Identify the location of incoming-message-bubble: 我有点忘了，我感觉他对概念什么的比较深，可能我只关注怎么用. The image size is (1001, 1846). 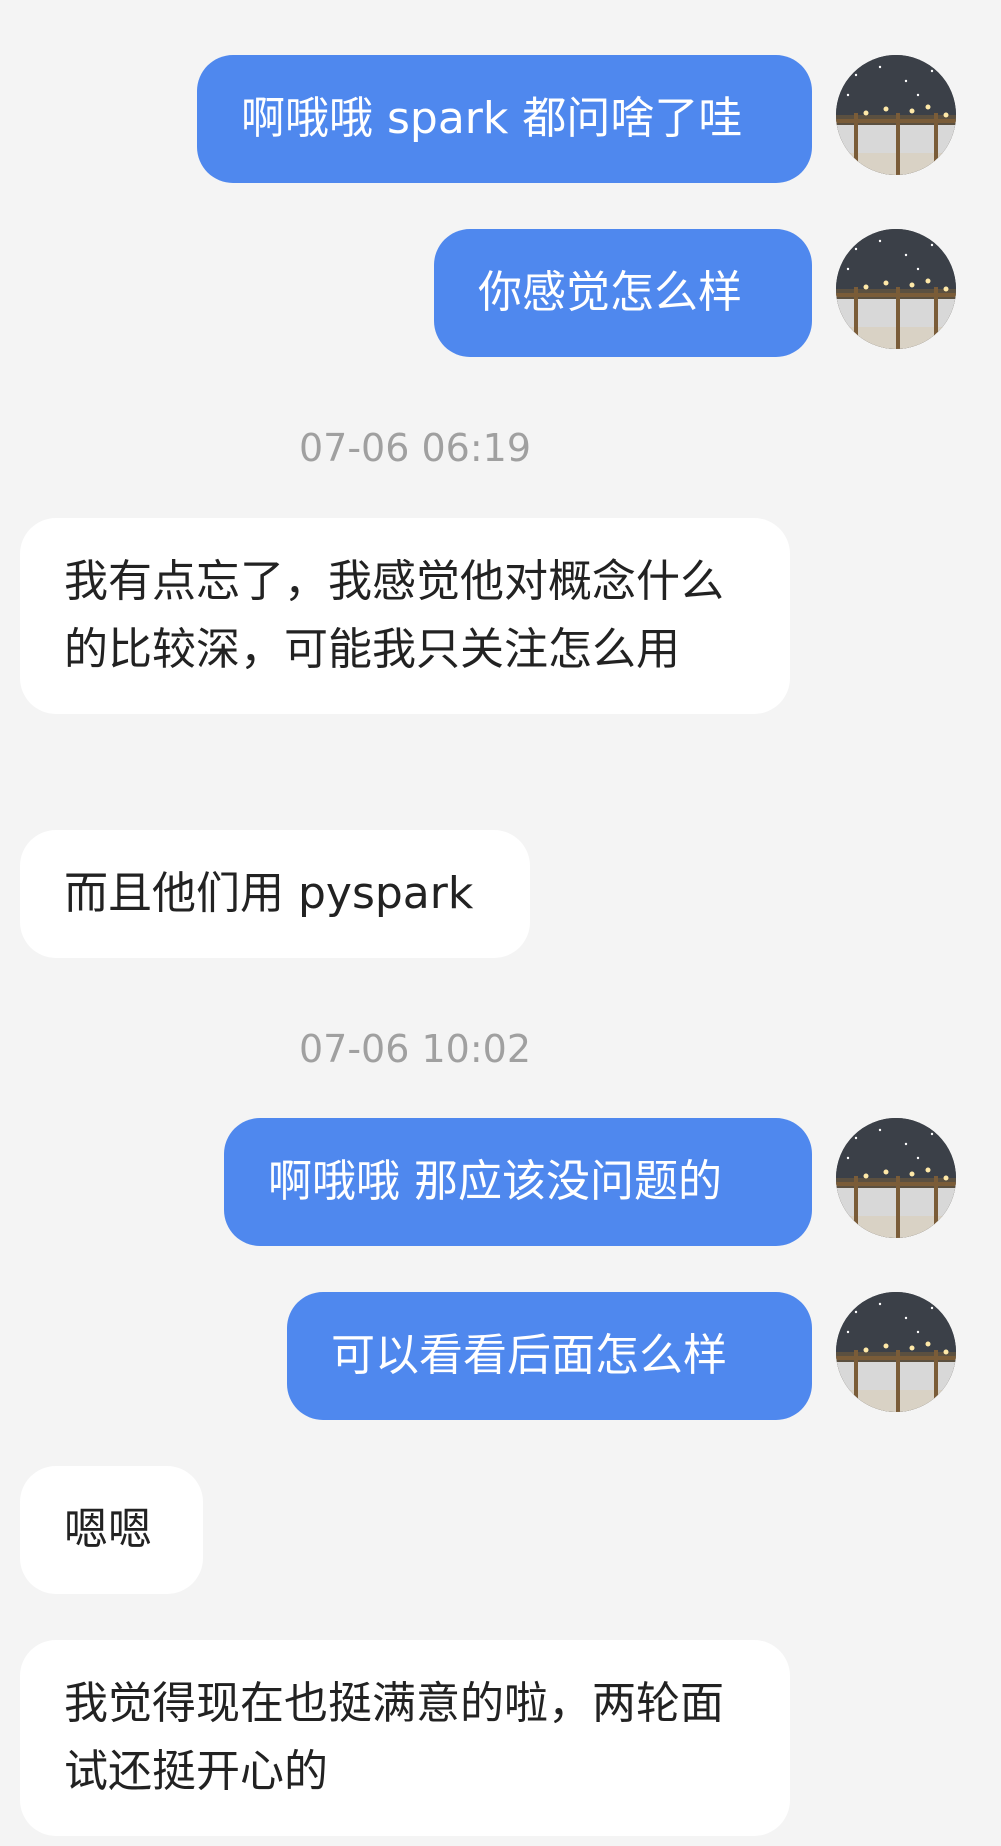
(405, 616).